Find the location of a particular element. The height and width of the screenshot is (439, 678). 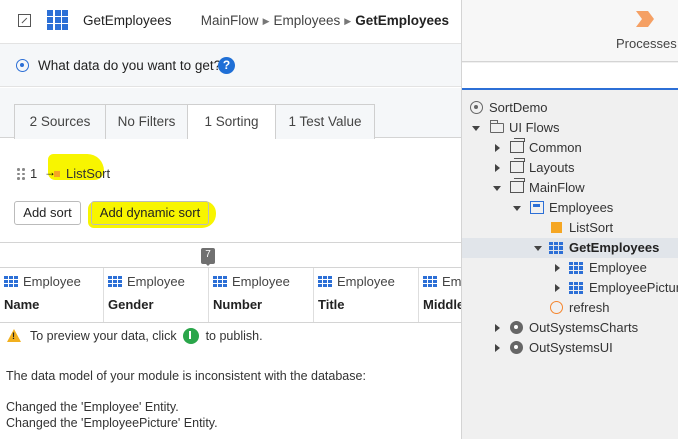

tree-item-common: Common is located at coordinates (570, 148).